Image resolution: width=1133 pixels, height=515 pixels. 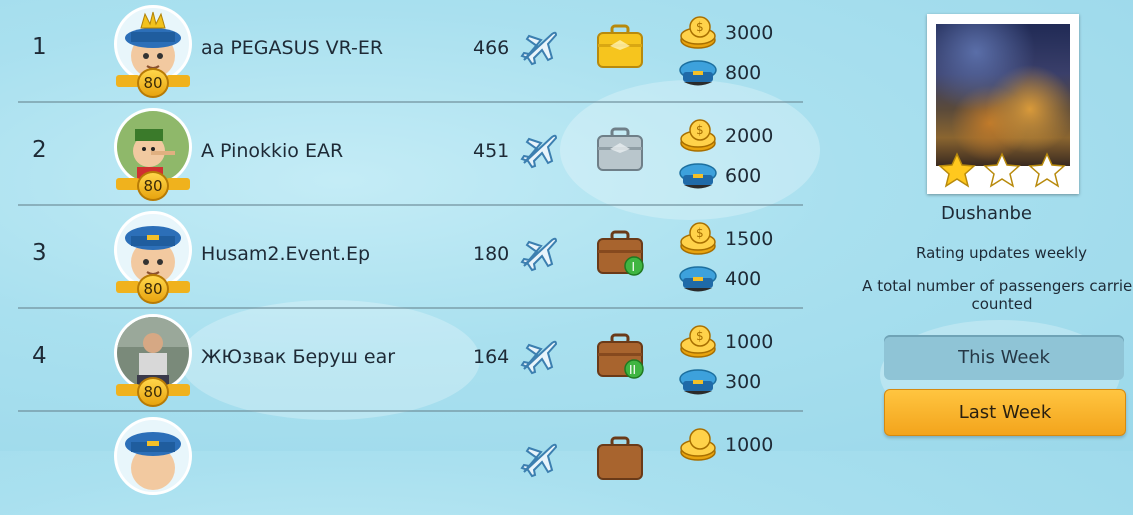 I want to click on leaderboard-row-3: 3 80 Husam2.Event.Ep 180 I $ 1500 400, so click(x=410, y=257).